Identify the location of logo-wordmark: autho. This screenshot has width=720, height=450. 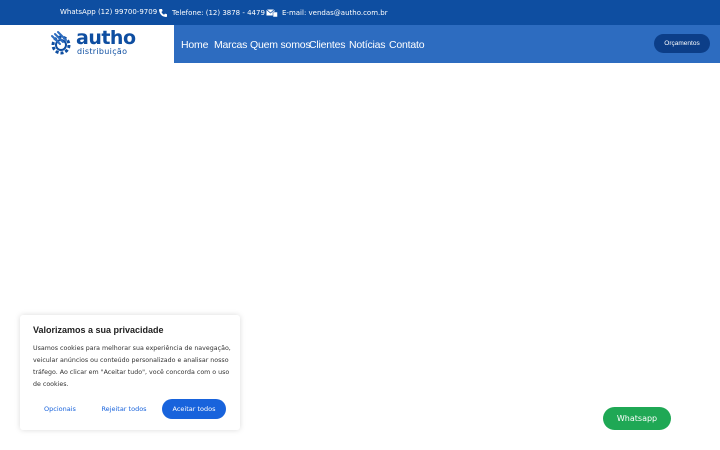
(106, 38).